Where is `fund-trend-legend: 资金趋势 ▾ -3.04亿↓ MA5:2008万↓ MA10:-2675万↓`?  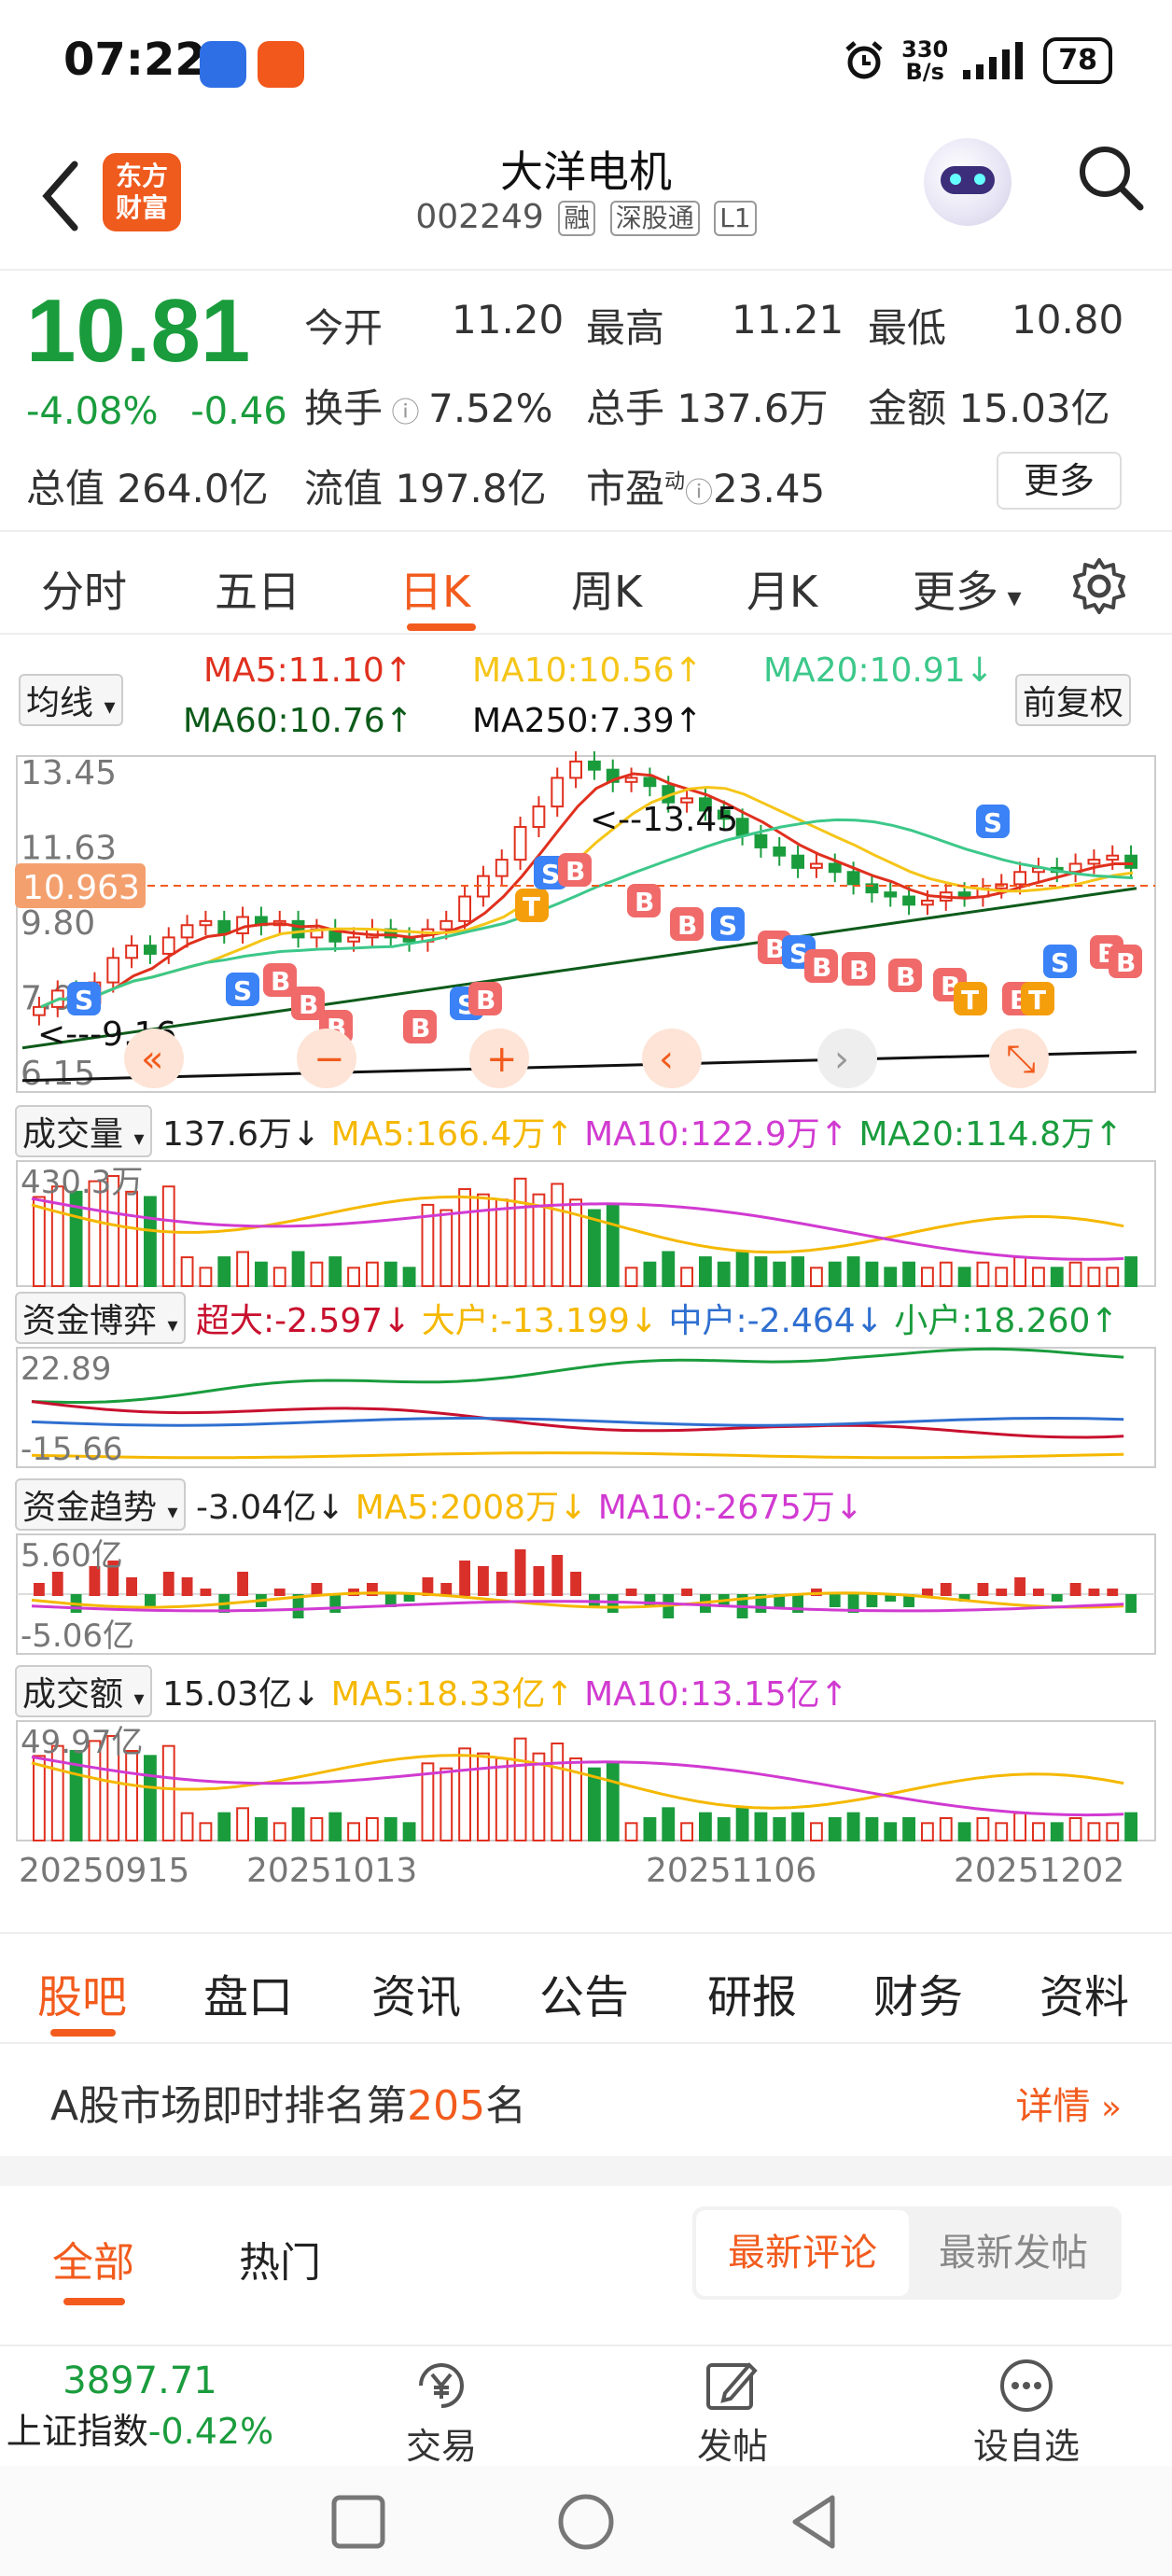 fund-trend-legend: 资金趋势 ▾ -3.04亿↓ MA5:2008万↓ MA10:-2675万↓ is located at coordinates (439, 1504).